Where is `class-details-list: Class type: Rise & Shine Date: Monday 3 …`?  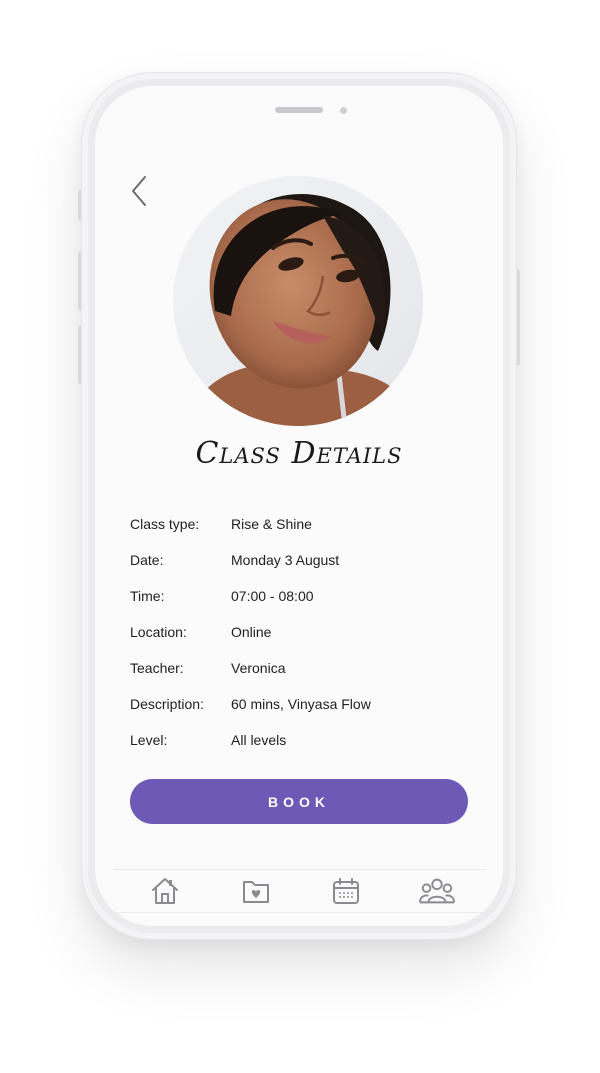
class-details-list: Class type: Rise & Shine Date: Monday 3 … is located at coordinates (300, 632).